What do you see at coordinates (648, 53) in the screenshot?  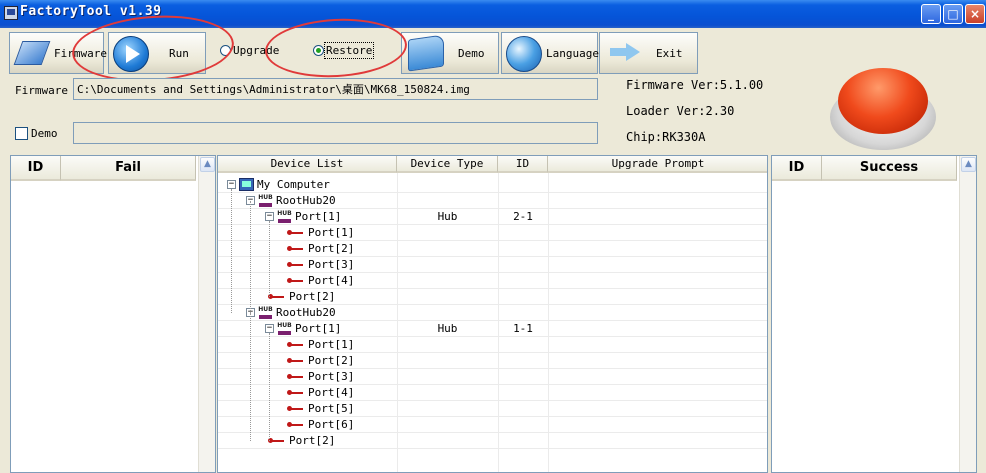 I see `exit-button: Exit` at bounding box center [648, 53].